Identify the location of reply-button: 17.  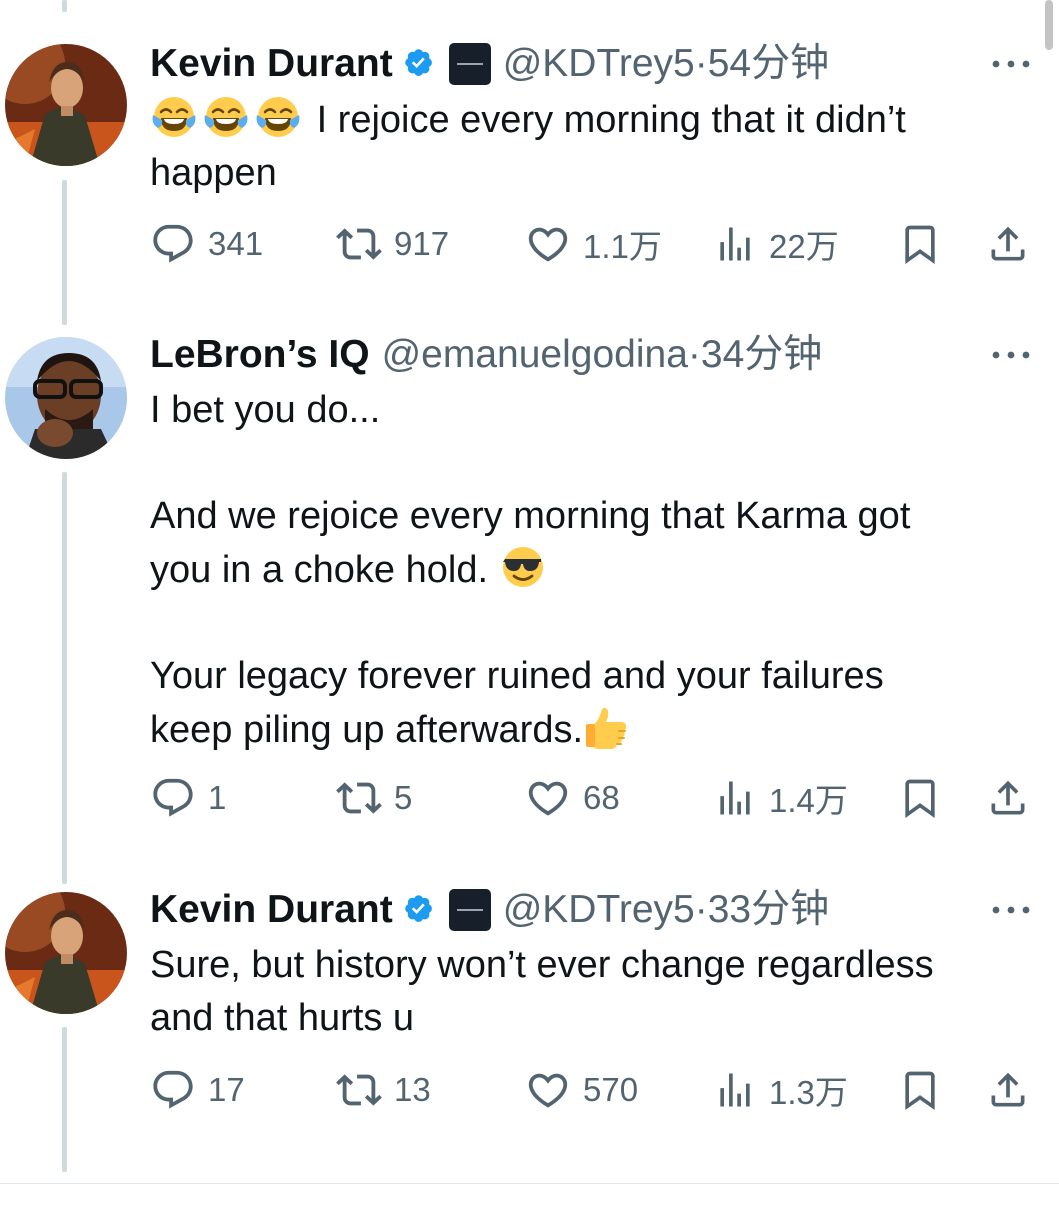
(197, 1090).